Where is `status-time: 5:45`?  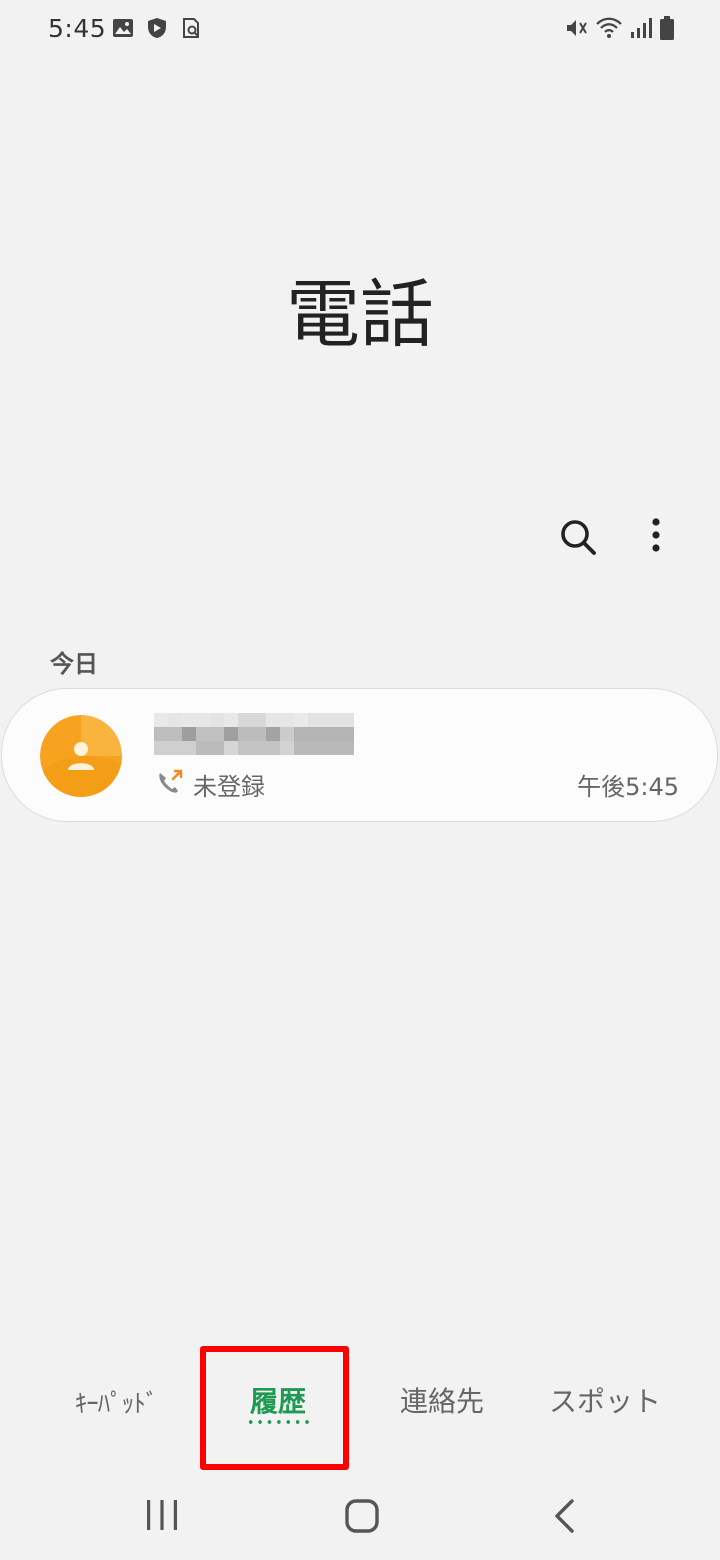 status-time: 5:45 is located at coordinates (77, 28).